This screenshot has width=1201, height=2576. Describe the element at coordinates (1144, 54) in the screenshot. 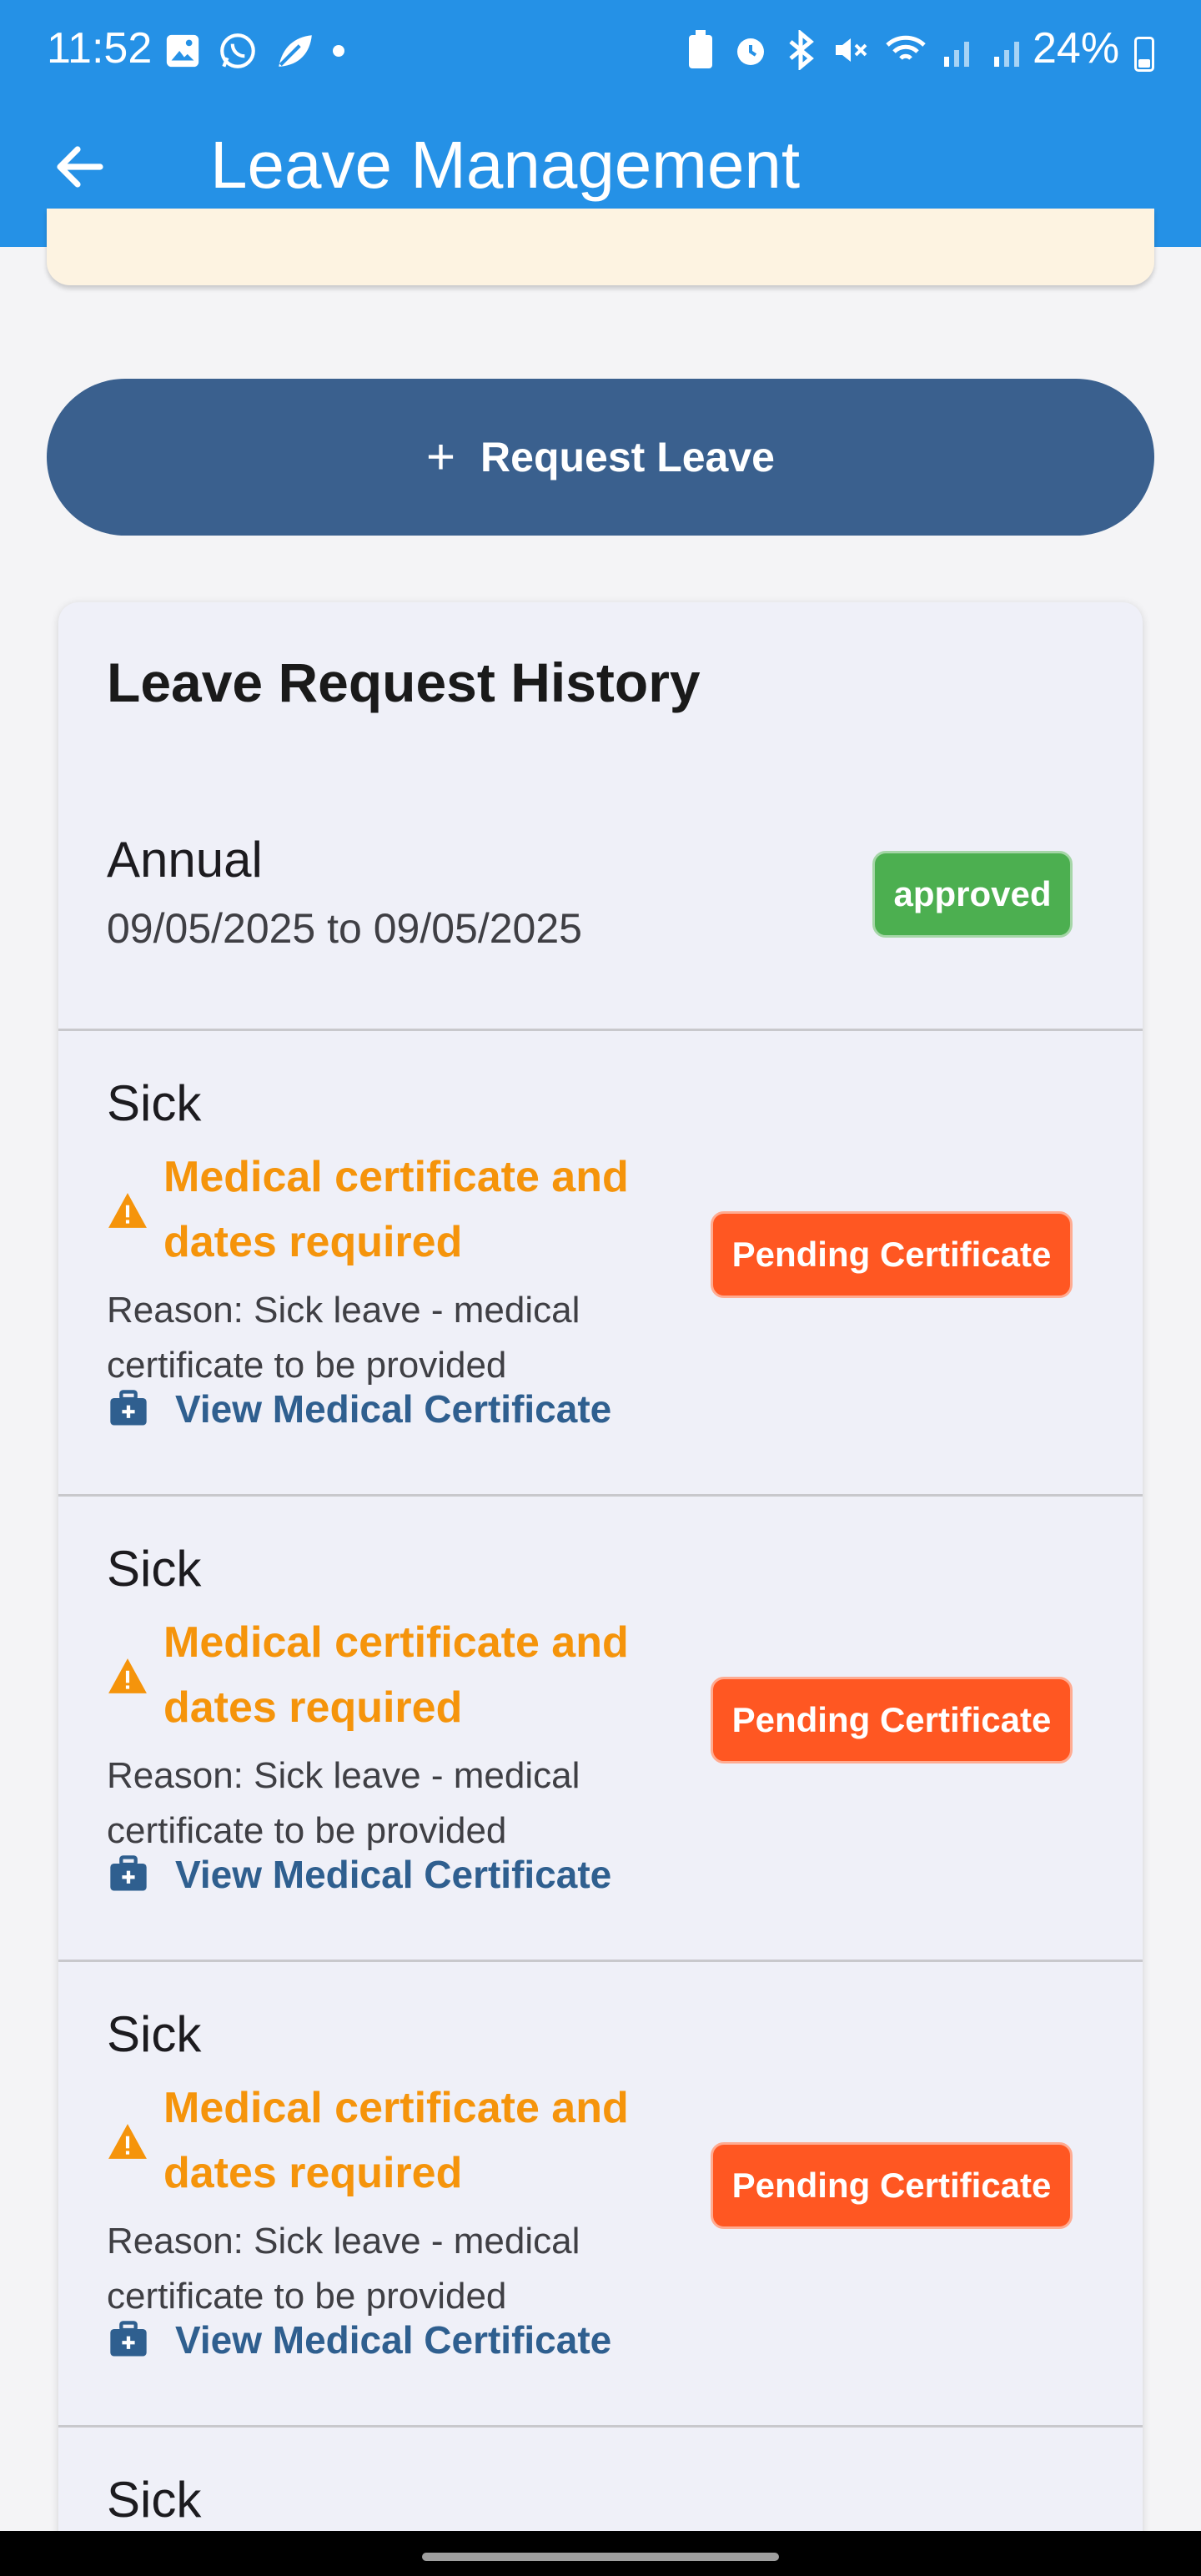

I see `battery-icon` at that location.